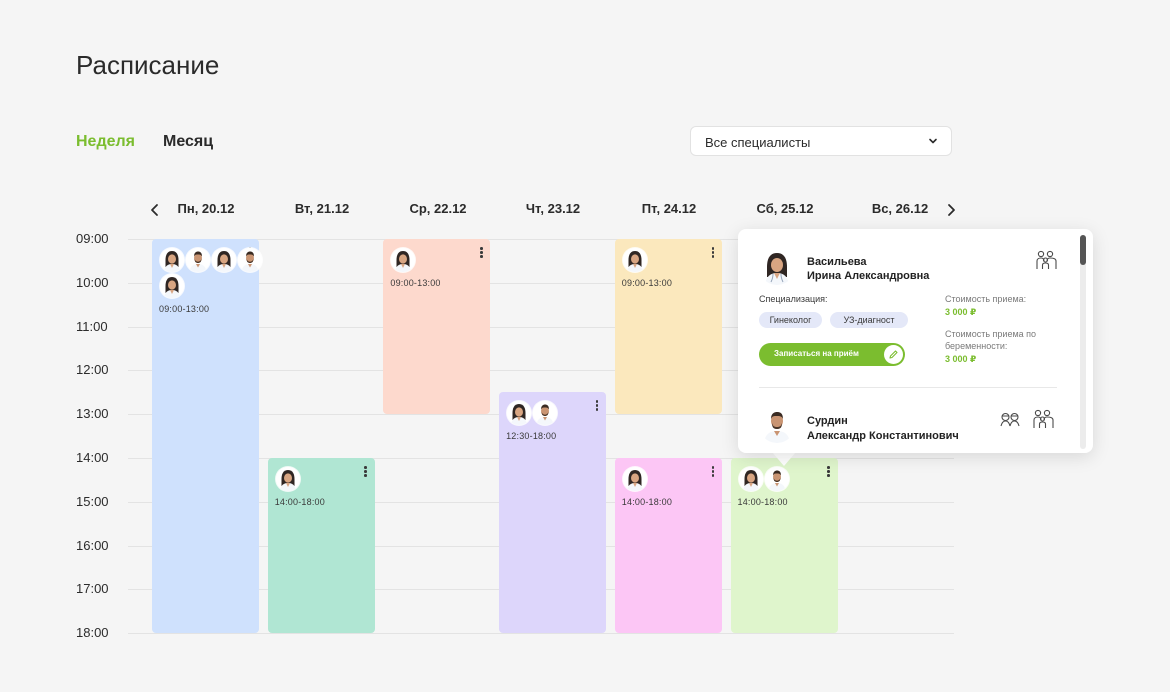 The height and width of the screenshot is (692, 1170). What do you see at coordinates (837, 262) in the screenshot?
I see `doctor-last-name: Васильева` at bounding box center [837, 262].